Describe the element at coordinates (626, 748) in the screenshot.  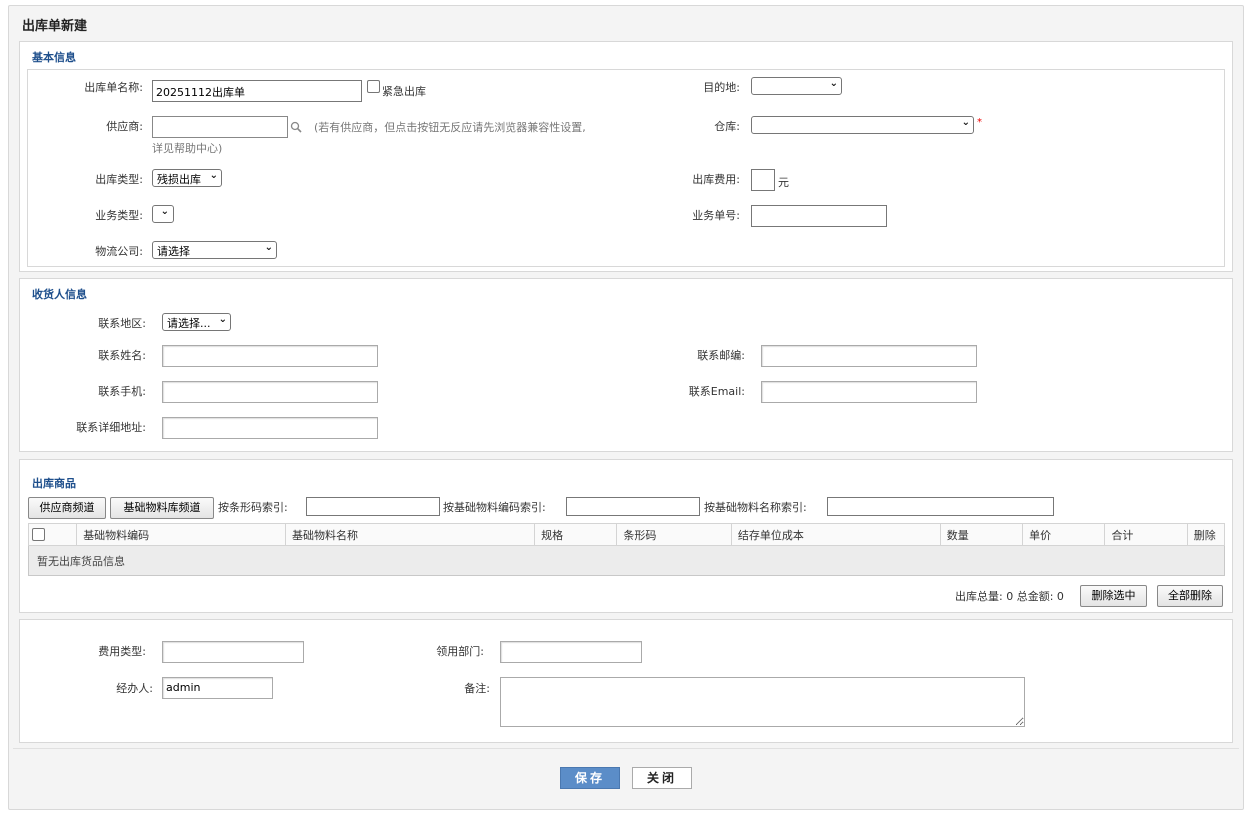
I see `footer-divider` at that location.